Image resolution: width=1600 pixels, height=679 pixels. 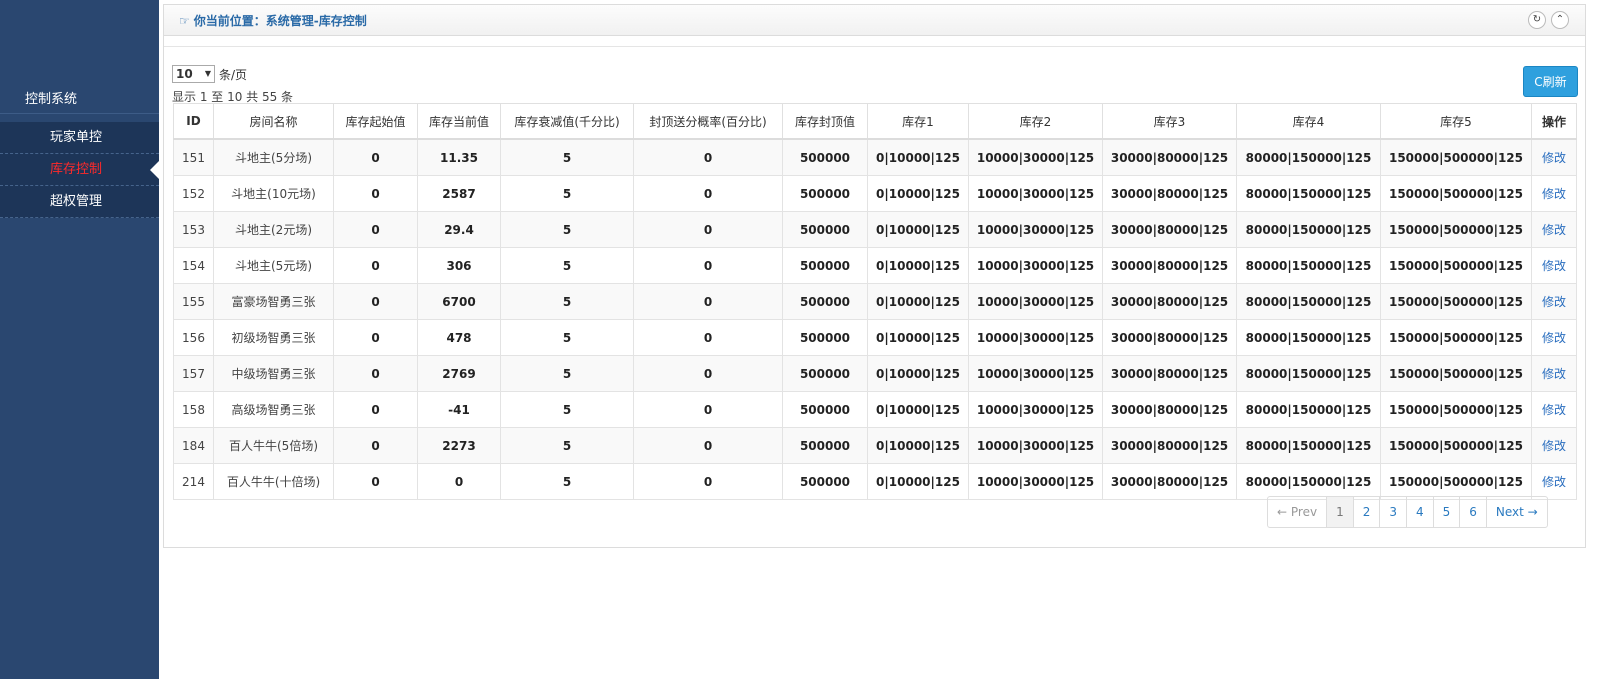 What do you see at coordinates (207, 73) in the screenshot?
I see `caret-down-icon: ▼` at bounding box center [207, 73].